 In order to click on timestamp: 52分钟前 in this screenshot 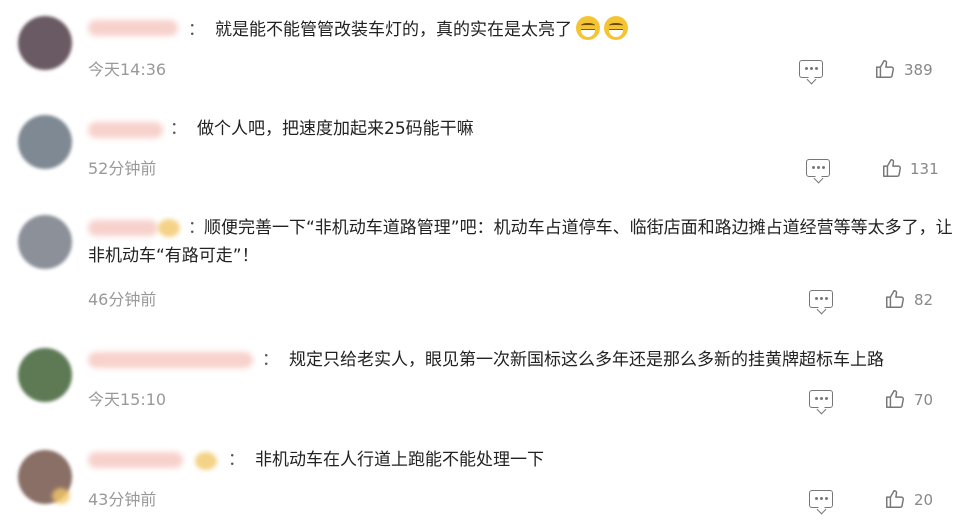, I will do `click(122, 168)`.